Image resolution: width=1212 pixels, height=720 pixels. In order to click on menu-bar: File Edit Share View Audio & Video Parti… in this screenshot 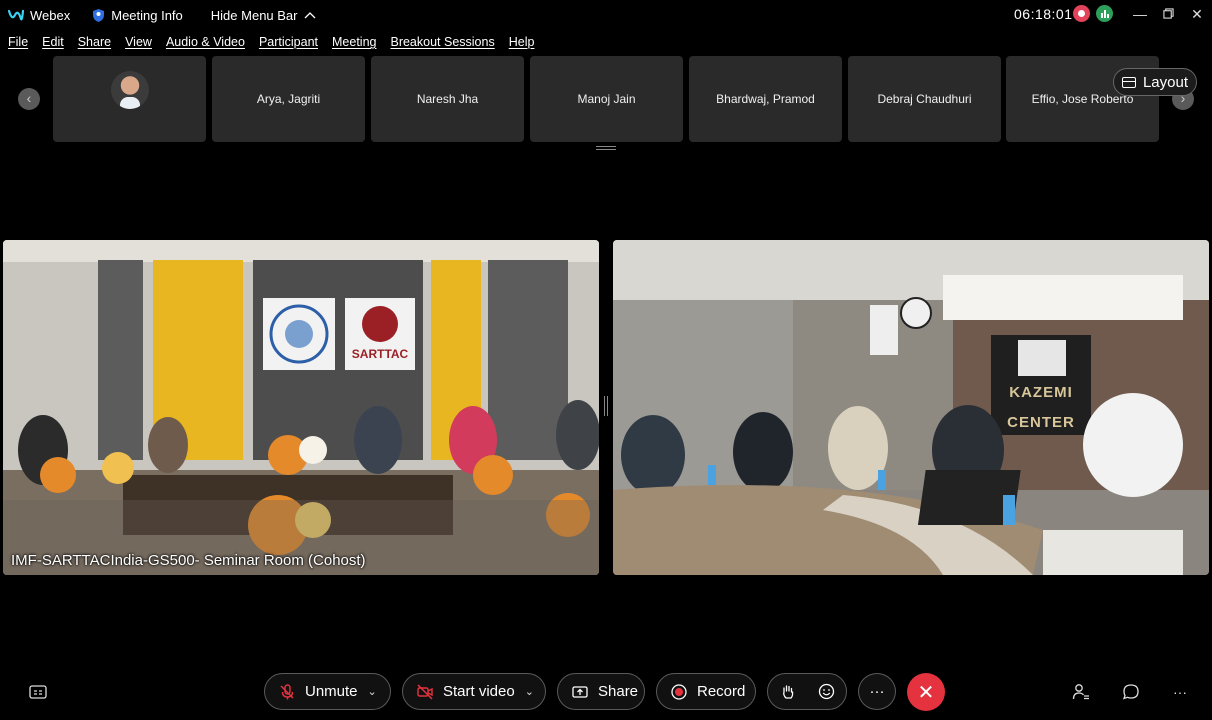, I will do `click(270, 42)`.